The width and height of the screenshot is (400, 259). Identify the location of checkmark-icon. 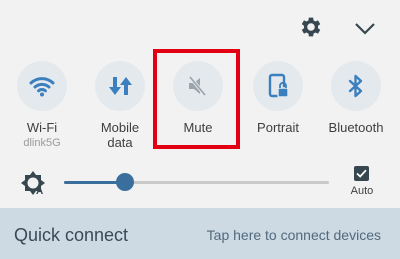
(361, 173).